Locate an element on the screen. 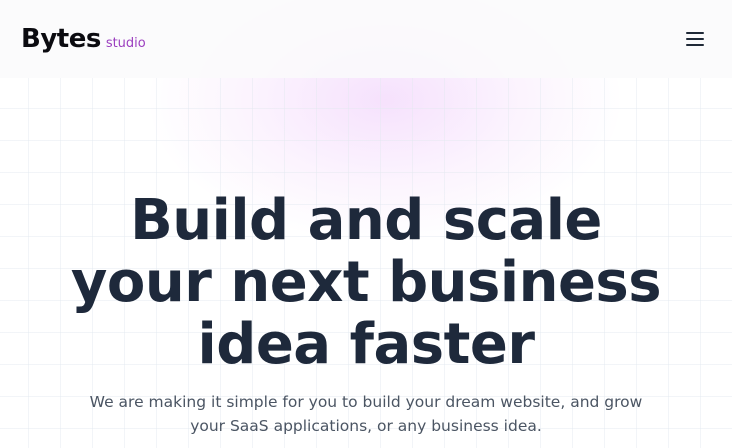  brand-name: Bytes is located at coordinates (61, 39).